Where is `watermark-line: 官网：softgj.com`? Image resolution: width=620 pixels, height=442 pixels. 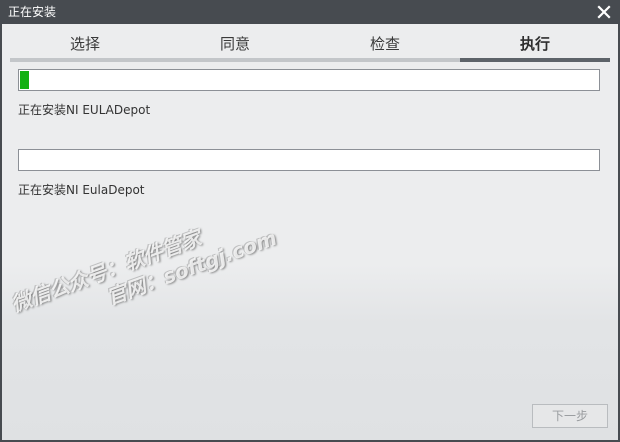 watermark-line: 官网：softgj.com is located at coordinates (191, 267).